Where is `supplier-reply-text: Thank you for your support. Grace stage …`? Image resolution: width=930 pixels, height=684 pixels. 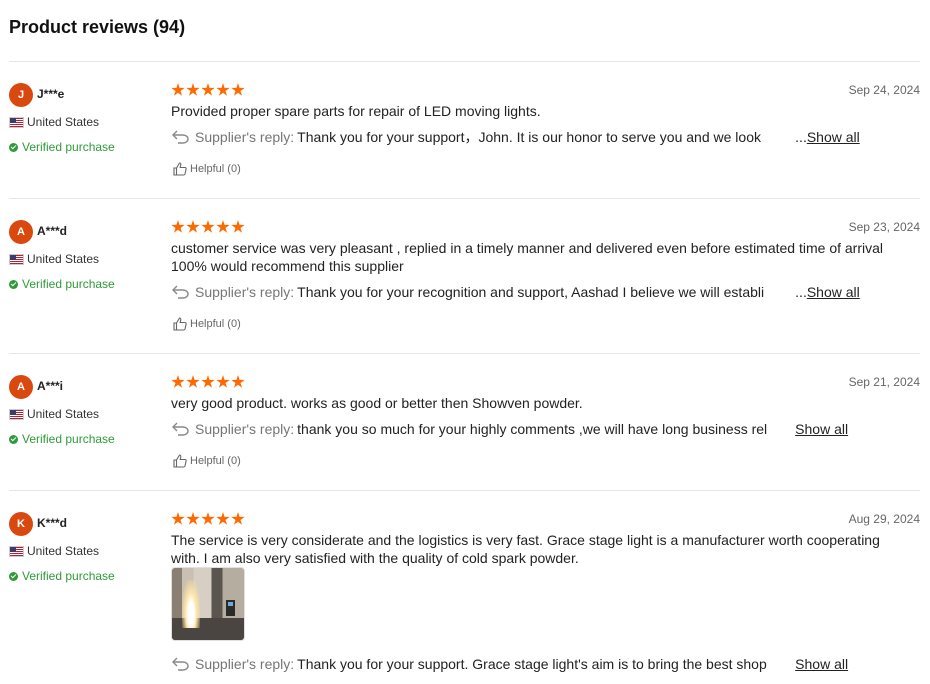 supplier-reply-text: Thank you for your support. Grace stage … is located at coordinates (532, 664).